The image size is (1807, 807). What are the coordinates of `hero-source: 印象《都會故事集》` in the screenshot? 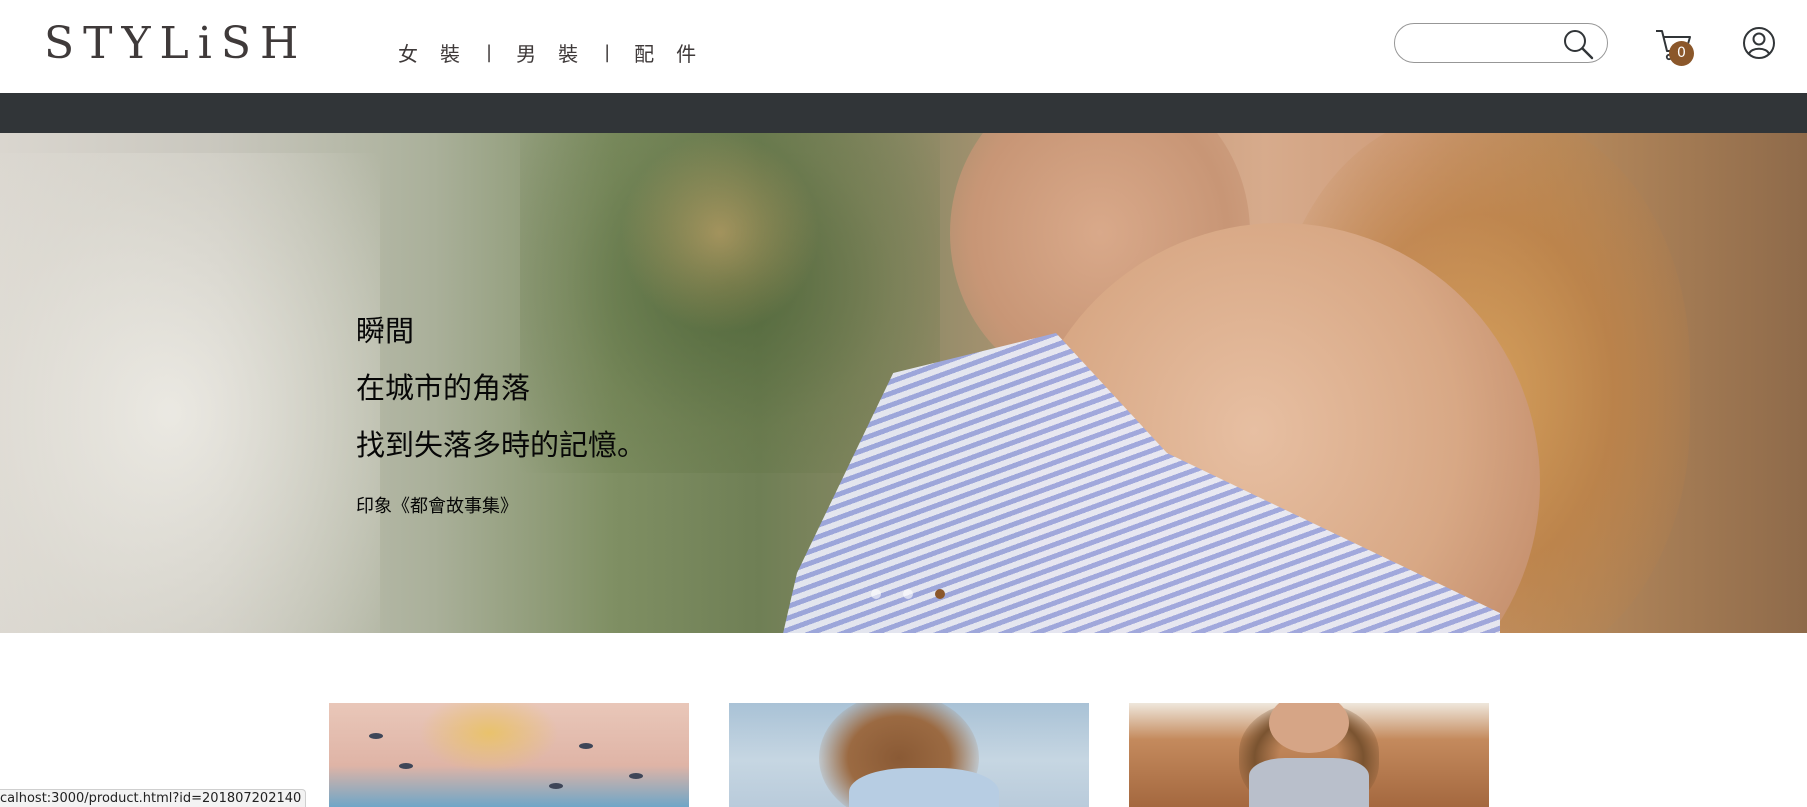 It's located at (437, 506).